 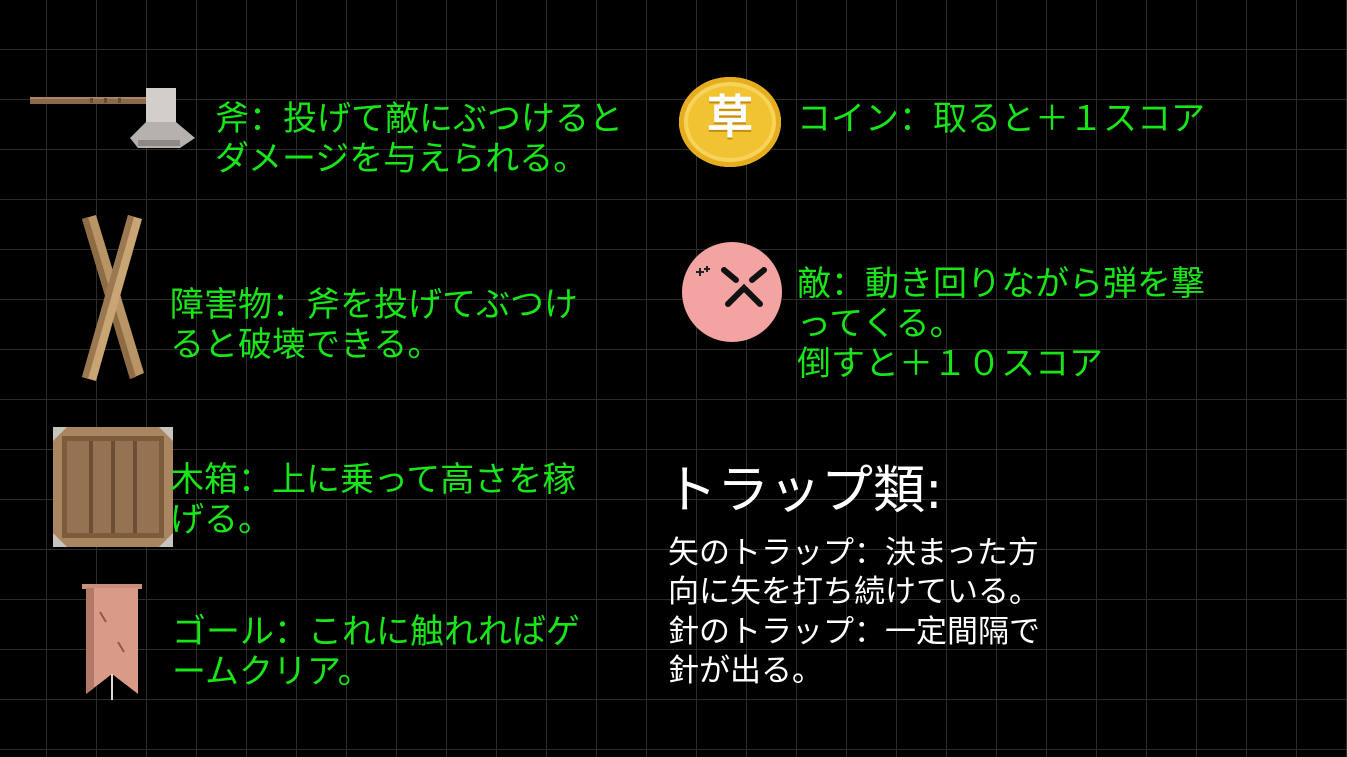 I want to click on goal-description: ゴール：これに触れればゲ ームクリア。, so click(x=376, y=652).